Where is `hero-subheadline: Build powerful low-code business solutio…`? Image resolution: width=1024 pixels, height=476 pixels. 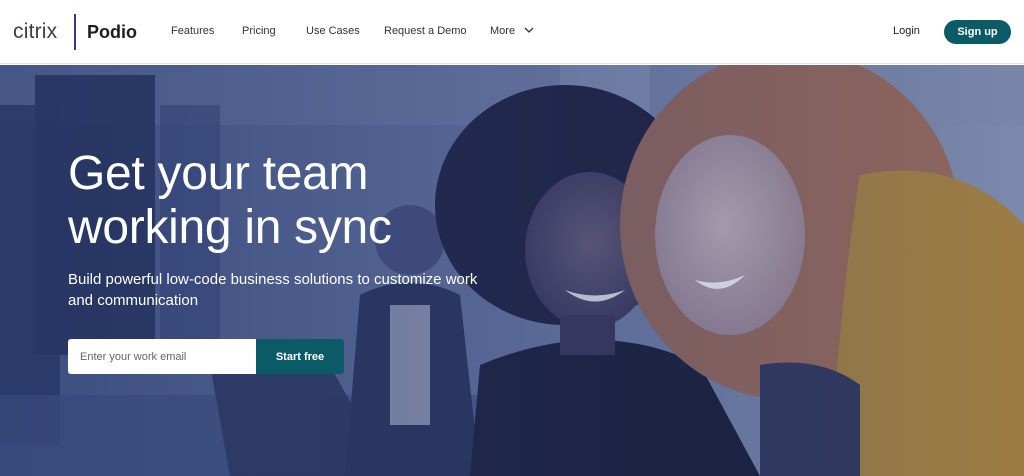 hero-subheadline: Build powerful low-code business solutio… is located at coordinates (273, 290).